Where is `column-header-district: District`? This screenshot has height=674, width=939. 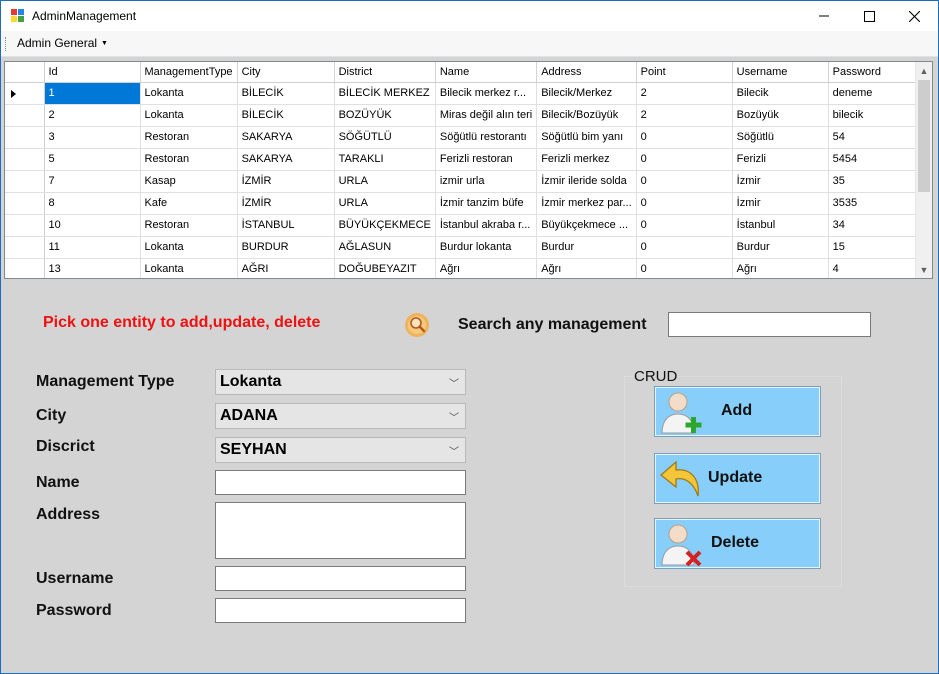
column-header-district: District is located at coordinates (385, 72).